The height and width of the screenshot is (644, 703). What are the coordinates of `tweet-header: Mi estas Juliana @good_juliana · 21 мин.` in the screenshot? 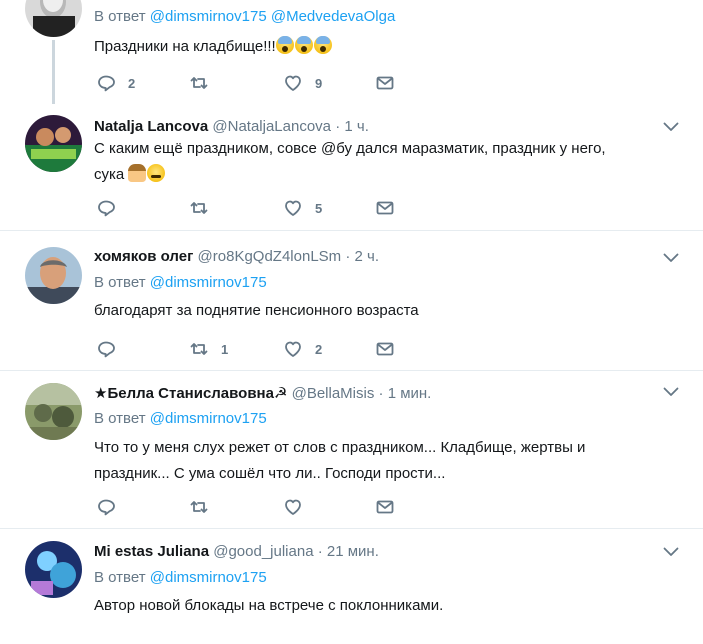 It's located at (236, 551).